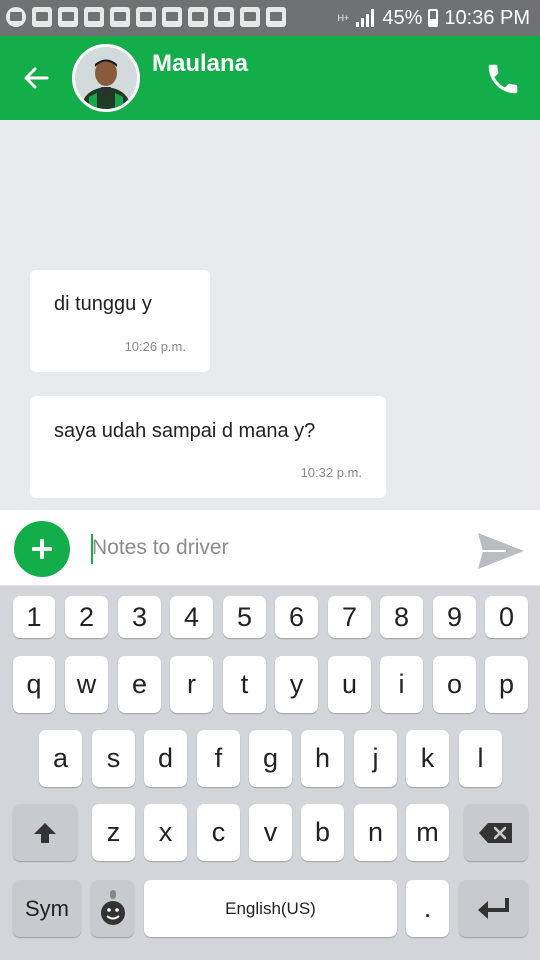  Describe the element at coordinates (277, 548) in the screenshot. I see `notes-to-driver-input` at that location.